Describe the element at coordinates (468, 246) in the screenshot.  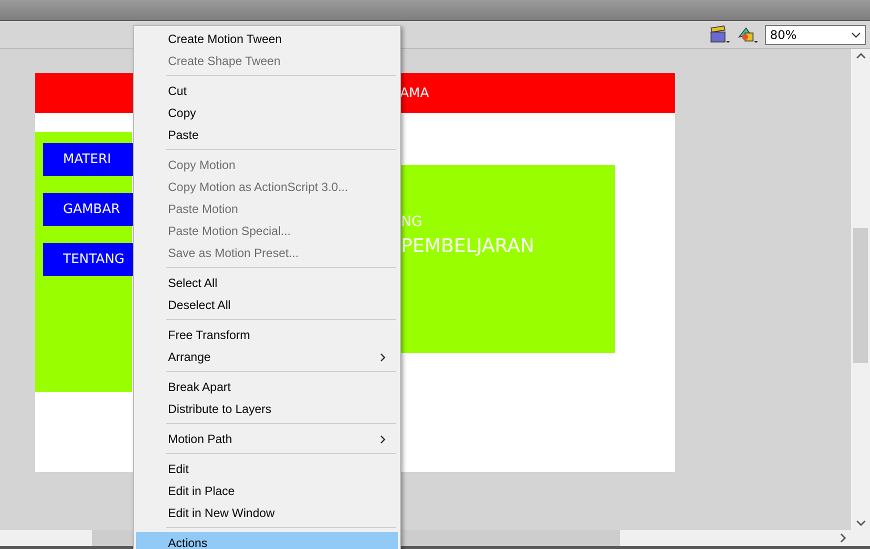
I see `content-text: PEMBELJARAN` at that location.